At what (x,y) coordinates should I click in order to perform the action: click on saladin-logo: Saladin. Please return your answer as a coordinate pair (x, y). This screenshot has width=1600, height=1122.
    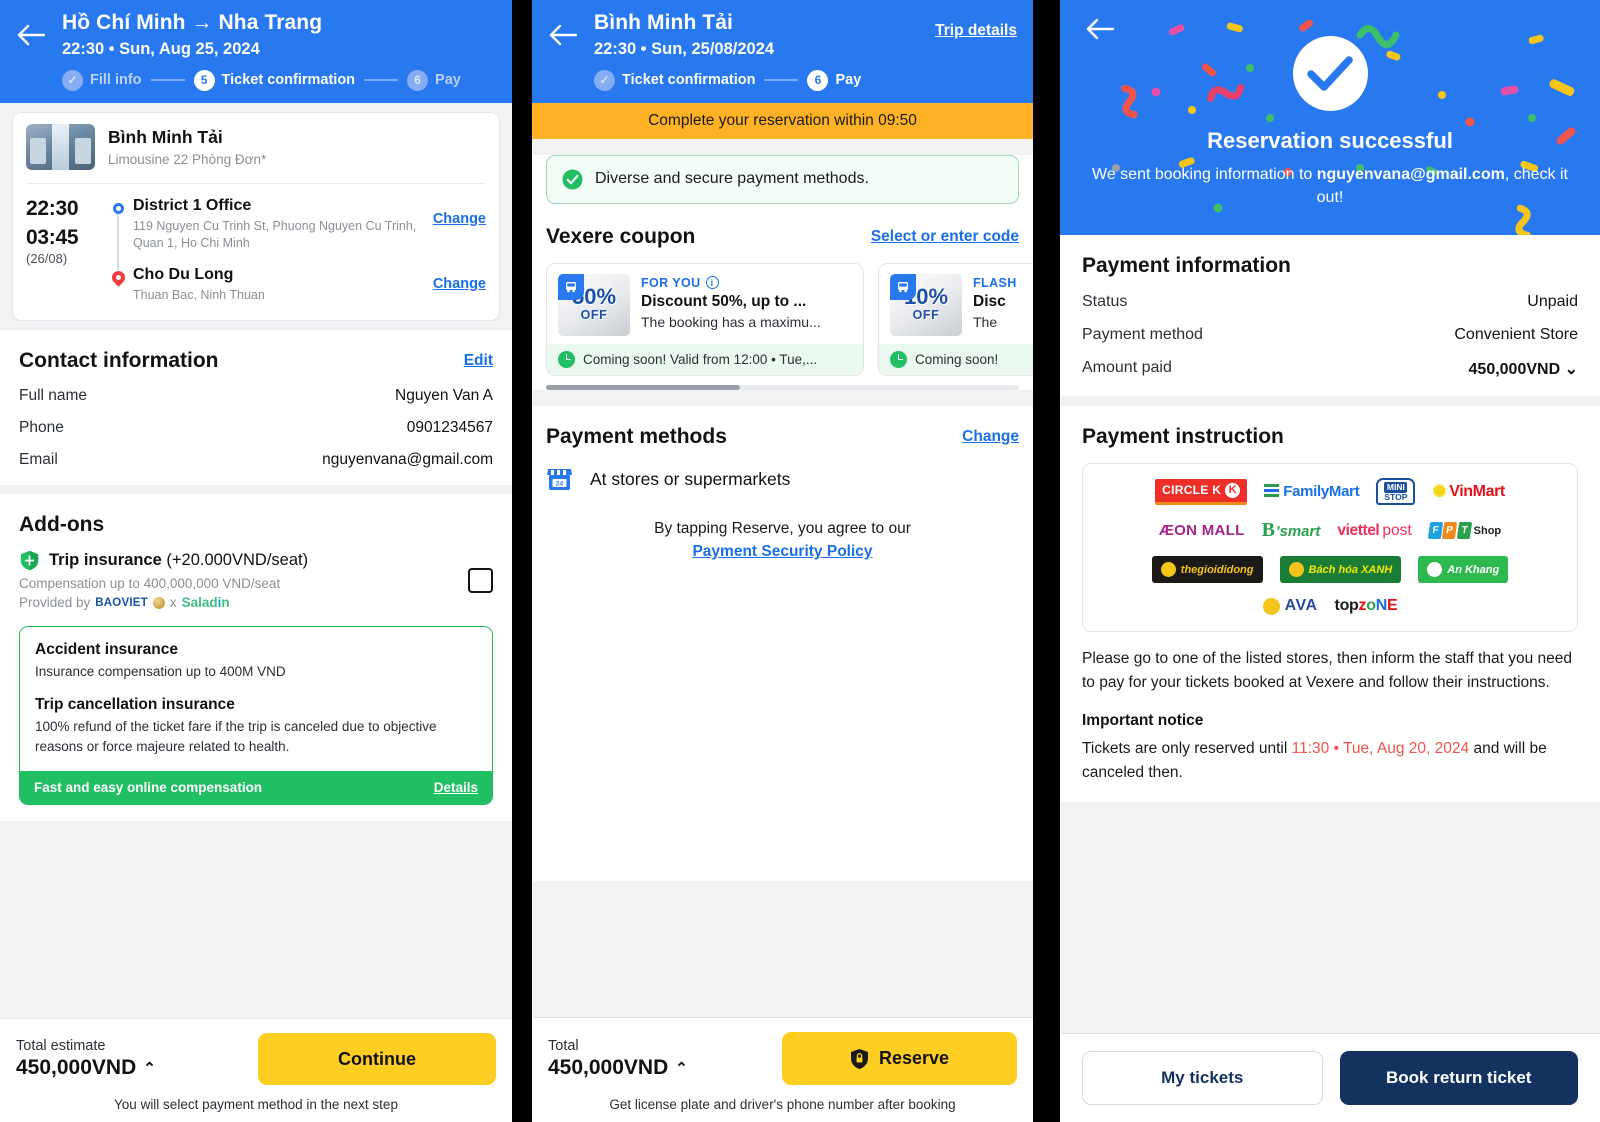
    Looking at the image, I should click on (206, 602).